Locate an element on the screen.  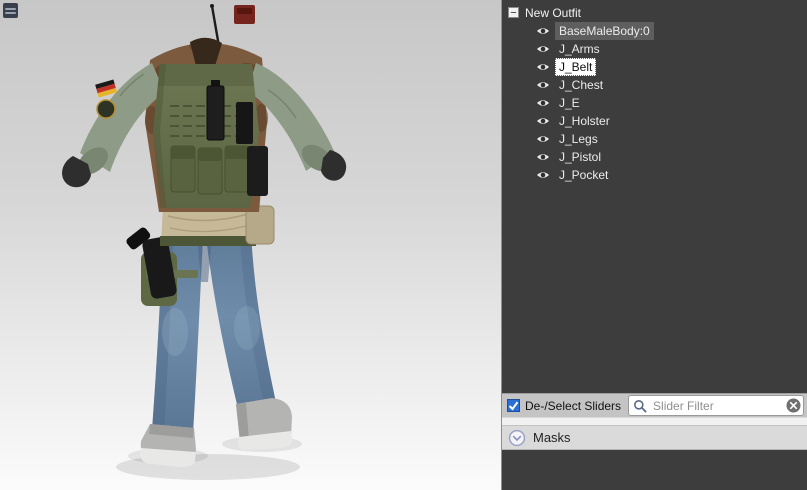
tree-item-j-chest: J_Chest is located at coordinates (657, 85).